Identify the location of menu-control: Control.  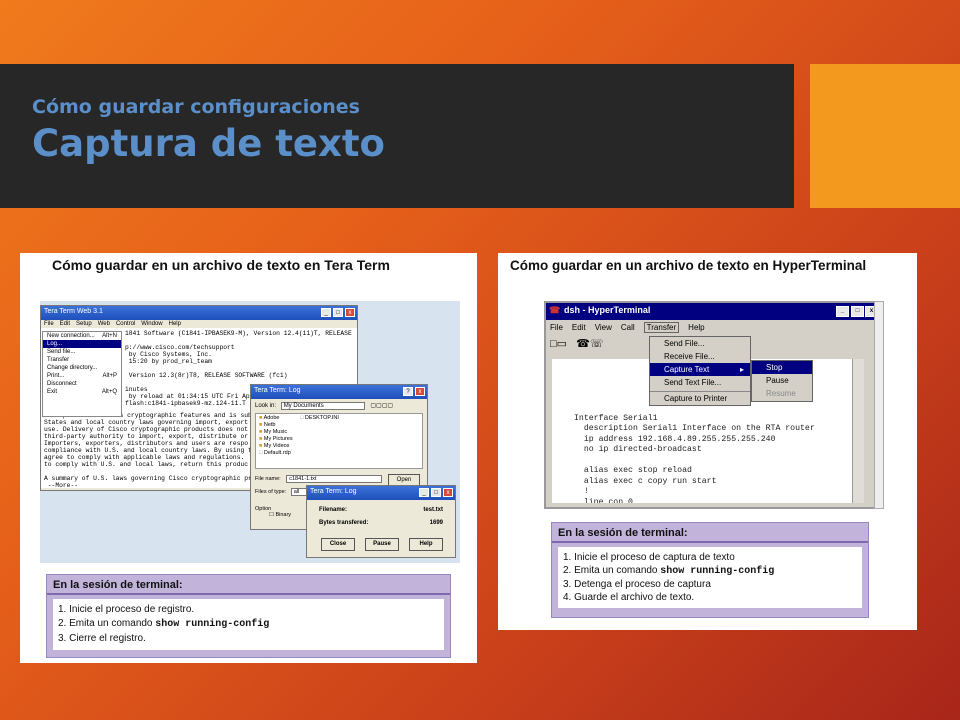
(125, 324).